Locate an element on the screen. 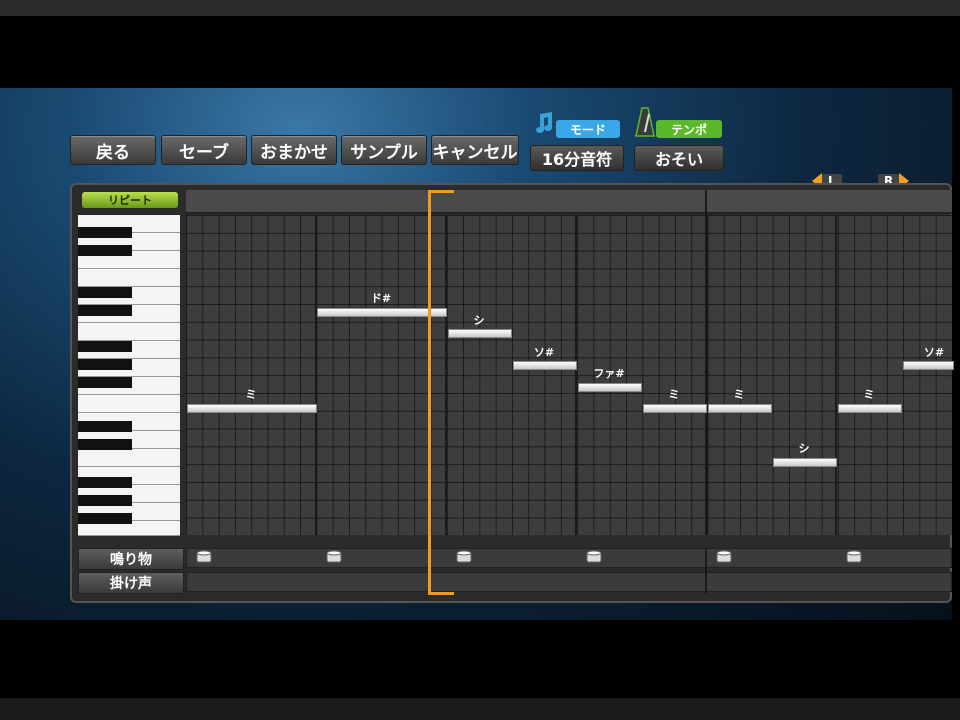 The image size is (960, 720). metronome-icon is located at coordinates (645, 122).